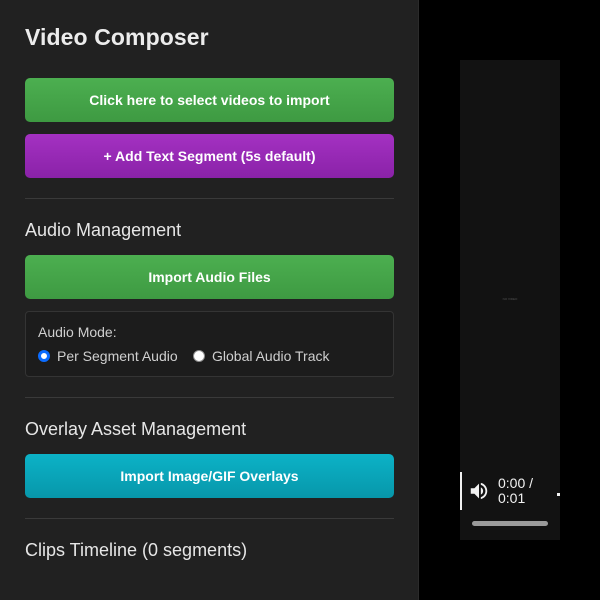 Image resolution: width=600 pixels, height=600 pixels. Describe the element at coordinates (479, 491) in the screenshot. I see `volume-icon` at that location.